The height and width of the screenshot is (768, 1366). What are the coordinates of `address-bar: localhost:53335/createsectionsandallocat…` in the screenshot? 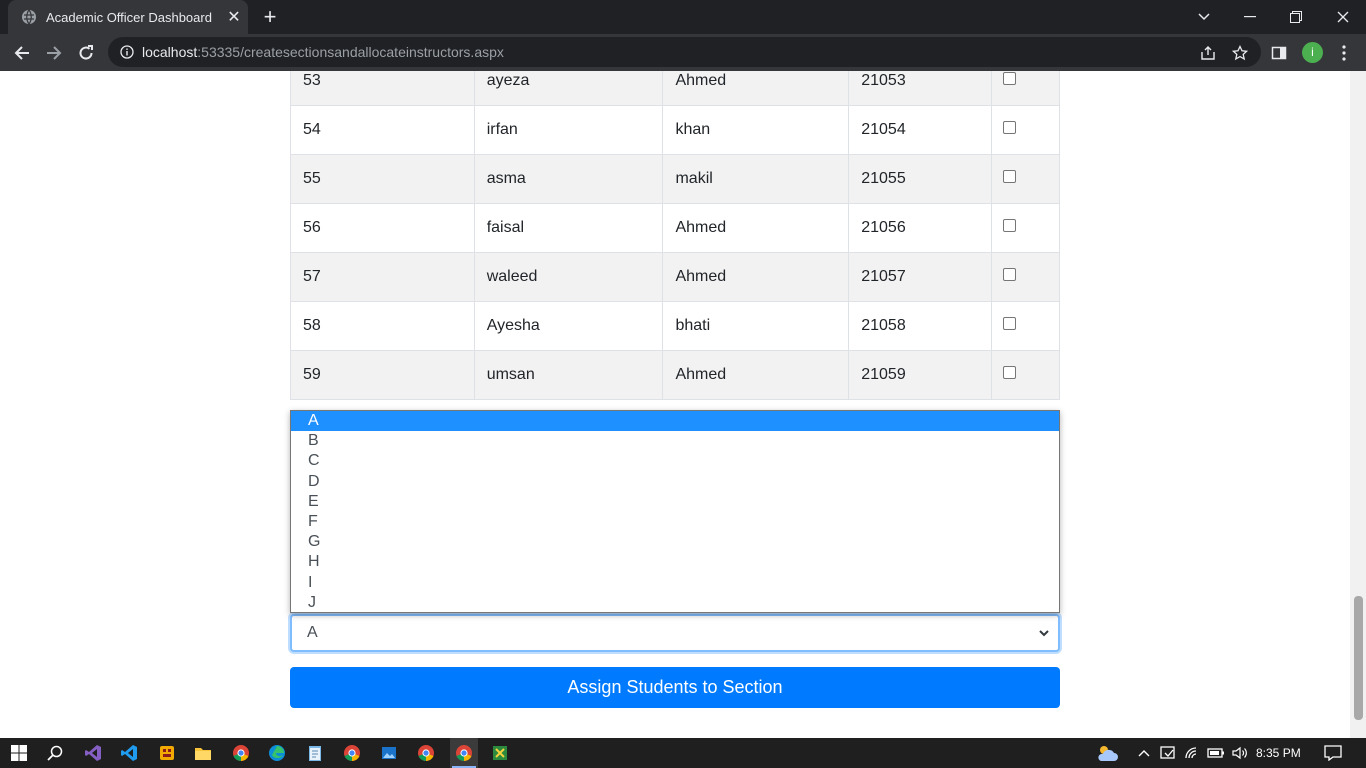 It's located at (684, 52).